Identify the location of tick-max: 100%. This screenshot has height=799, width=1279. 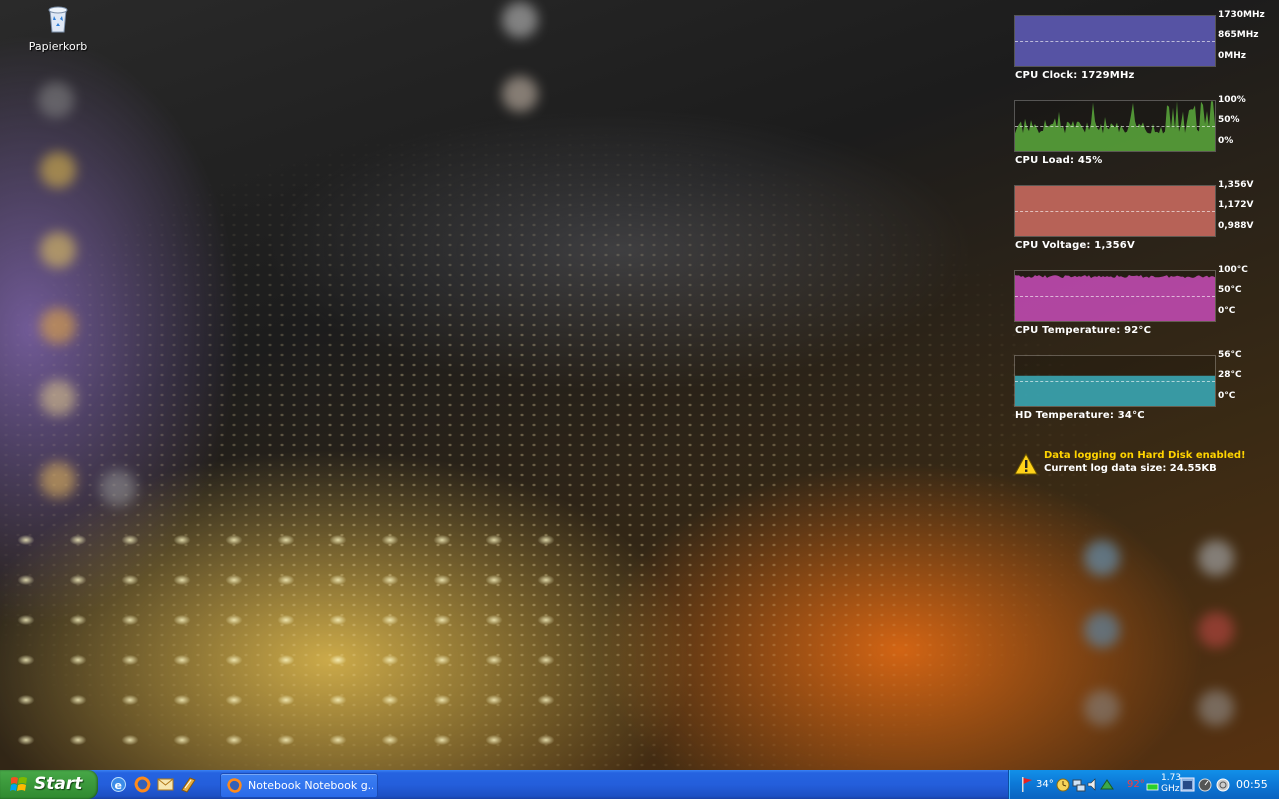
(1232, 100).